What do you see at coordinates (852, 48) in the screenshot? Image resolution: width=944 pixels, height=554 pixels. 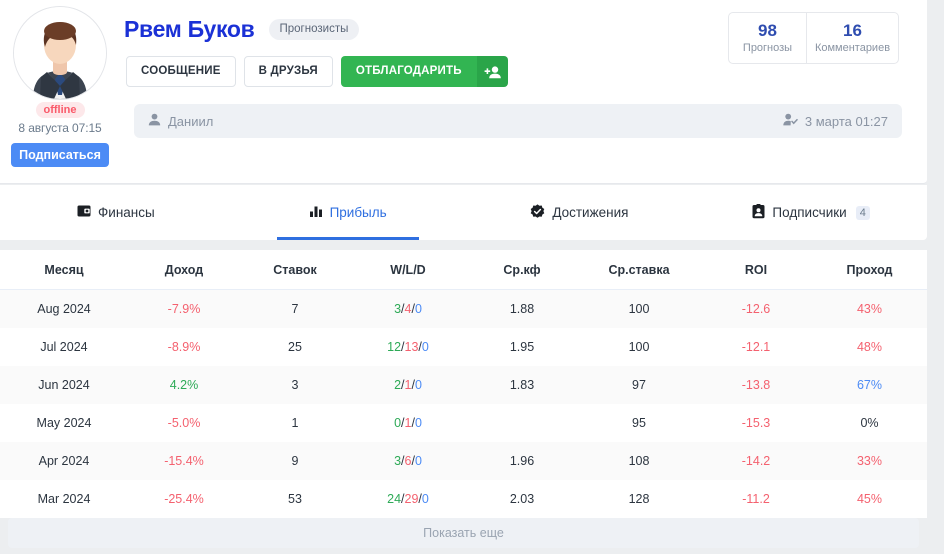 I see `stat-comments-label: Комментариев` at bounding box center [852, 48].